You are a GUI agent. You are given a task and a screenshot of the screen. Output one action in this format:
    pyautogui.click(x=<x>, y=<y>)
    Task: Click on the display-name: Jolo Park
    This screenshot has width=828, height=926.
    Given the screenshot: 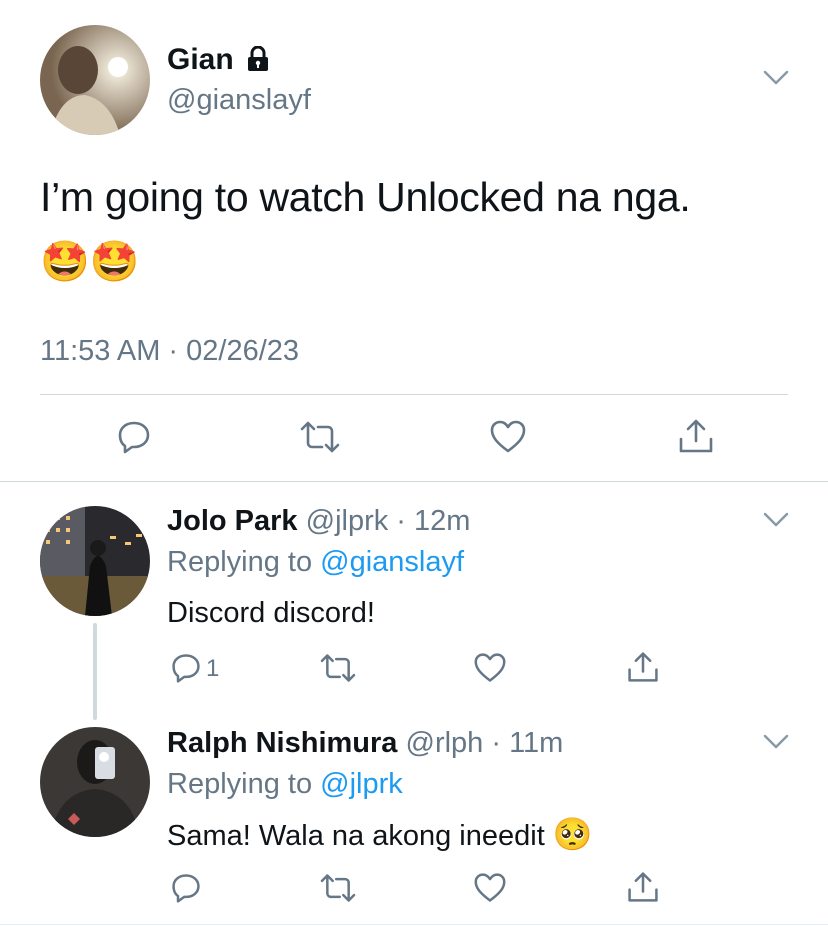 What is the action you would take?
    pyautogui.click(x=232, y=521)
    